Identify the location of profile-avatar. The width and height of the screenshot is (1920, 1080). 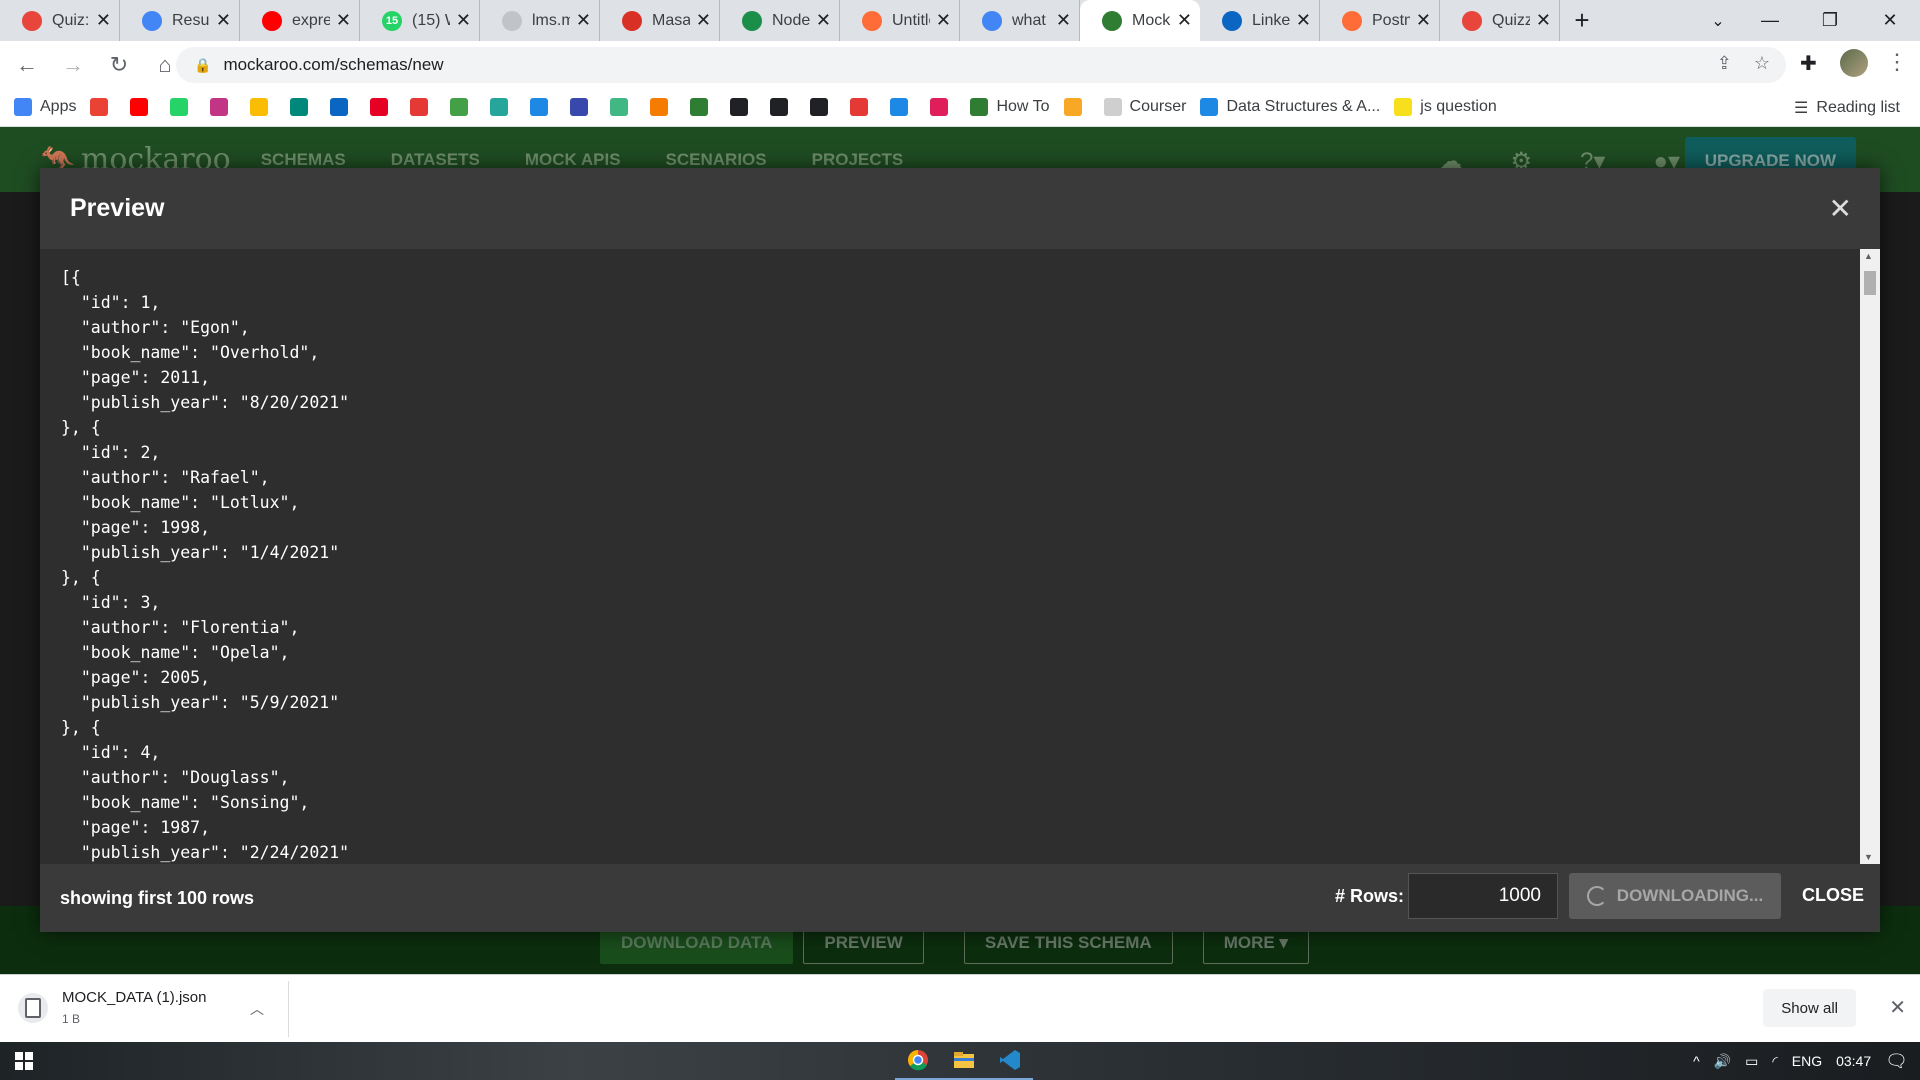
(1854, 63).